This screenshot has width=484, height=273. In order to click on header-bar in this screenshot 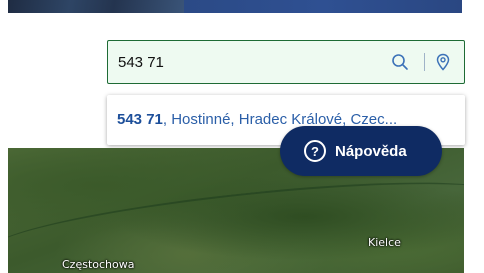, I will do `click(323, 6)`.